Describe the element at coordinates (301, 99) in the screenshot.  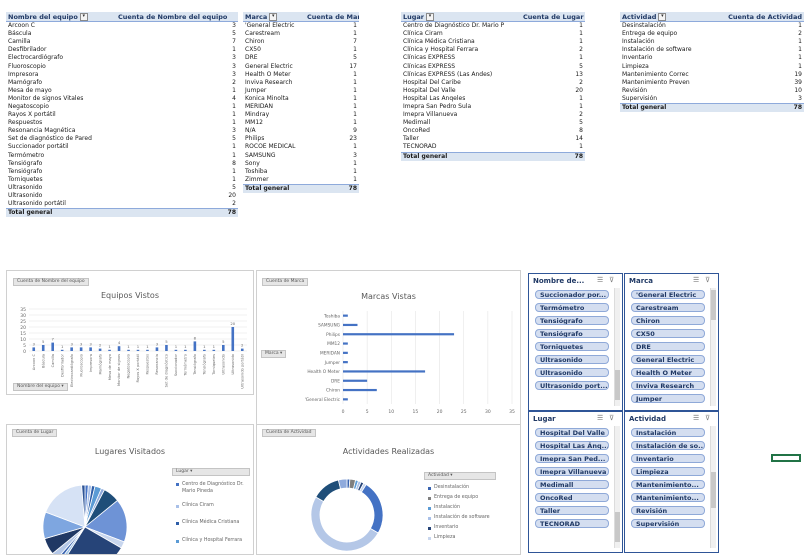
I see `pivot-row: Konica Minolta 1` at that location.